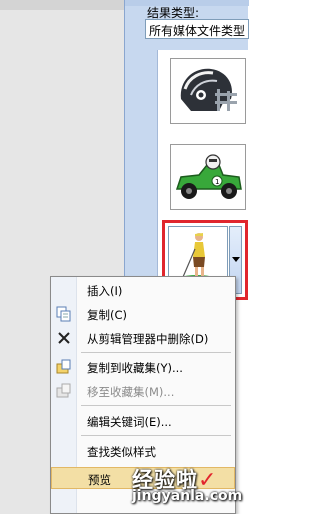 The height and width of the screenshot is (514, 320). What do you see at coordinates (105, 291) in the screenshot?
I see `menu-item-label: 插入(I)` at bounding box center [105, 291].